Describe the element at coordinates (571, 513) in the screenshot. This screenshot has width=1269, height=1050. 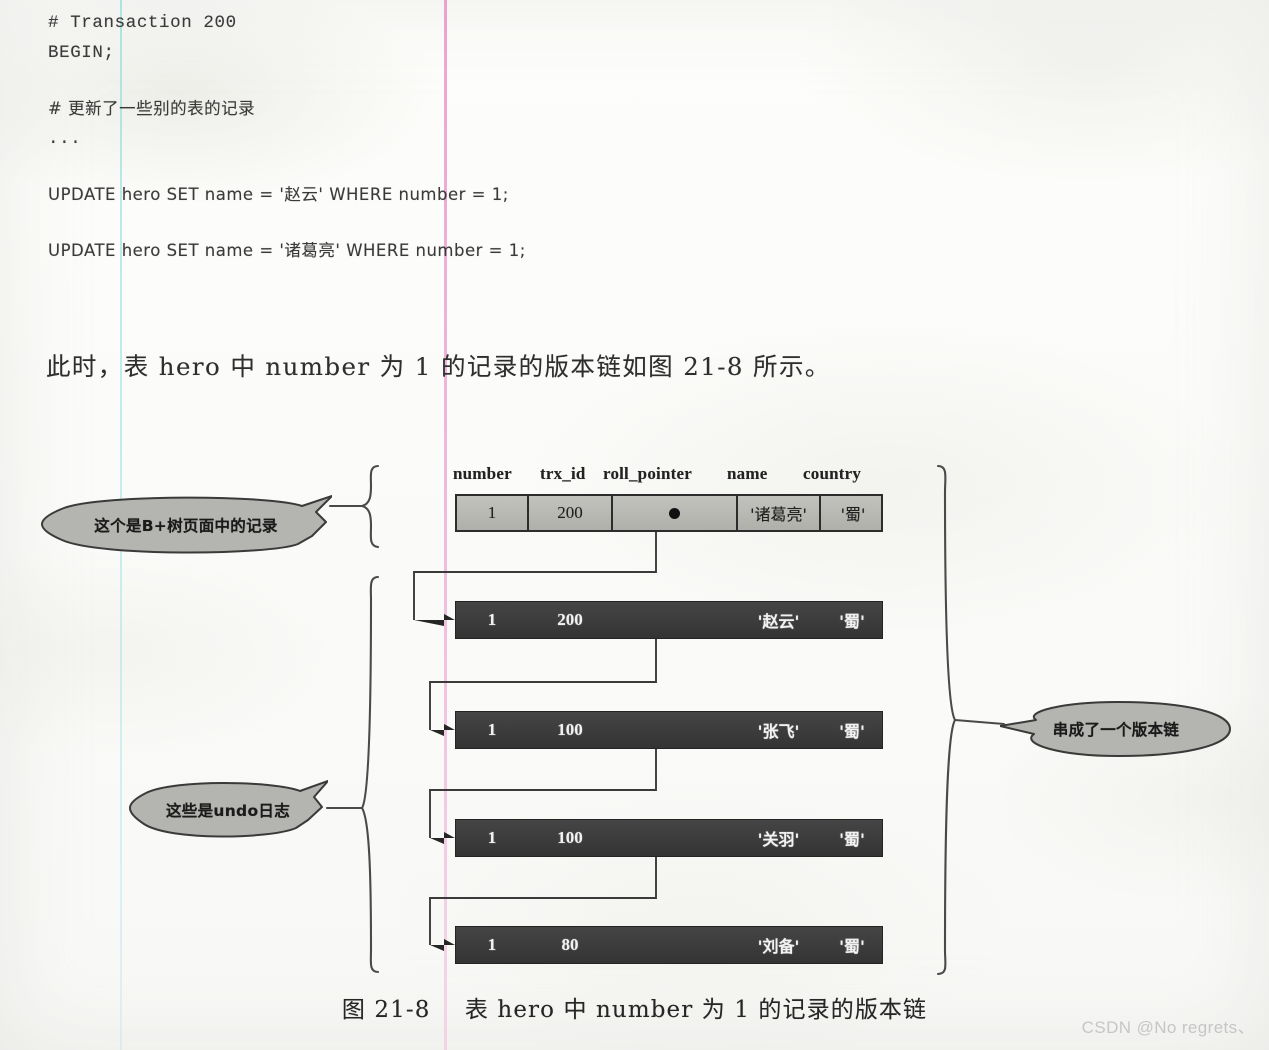
I see `record-cell-trx-id: 200` at that location.